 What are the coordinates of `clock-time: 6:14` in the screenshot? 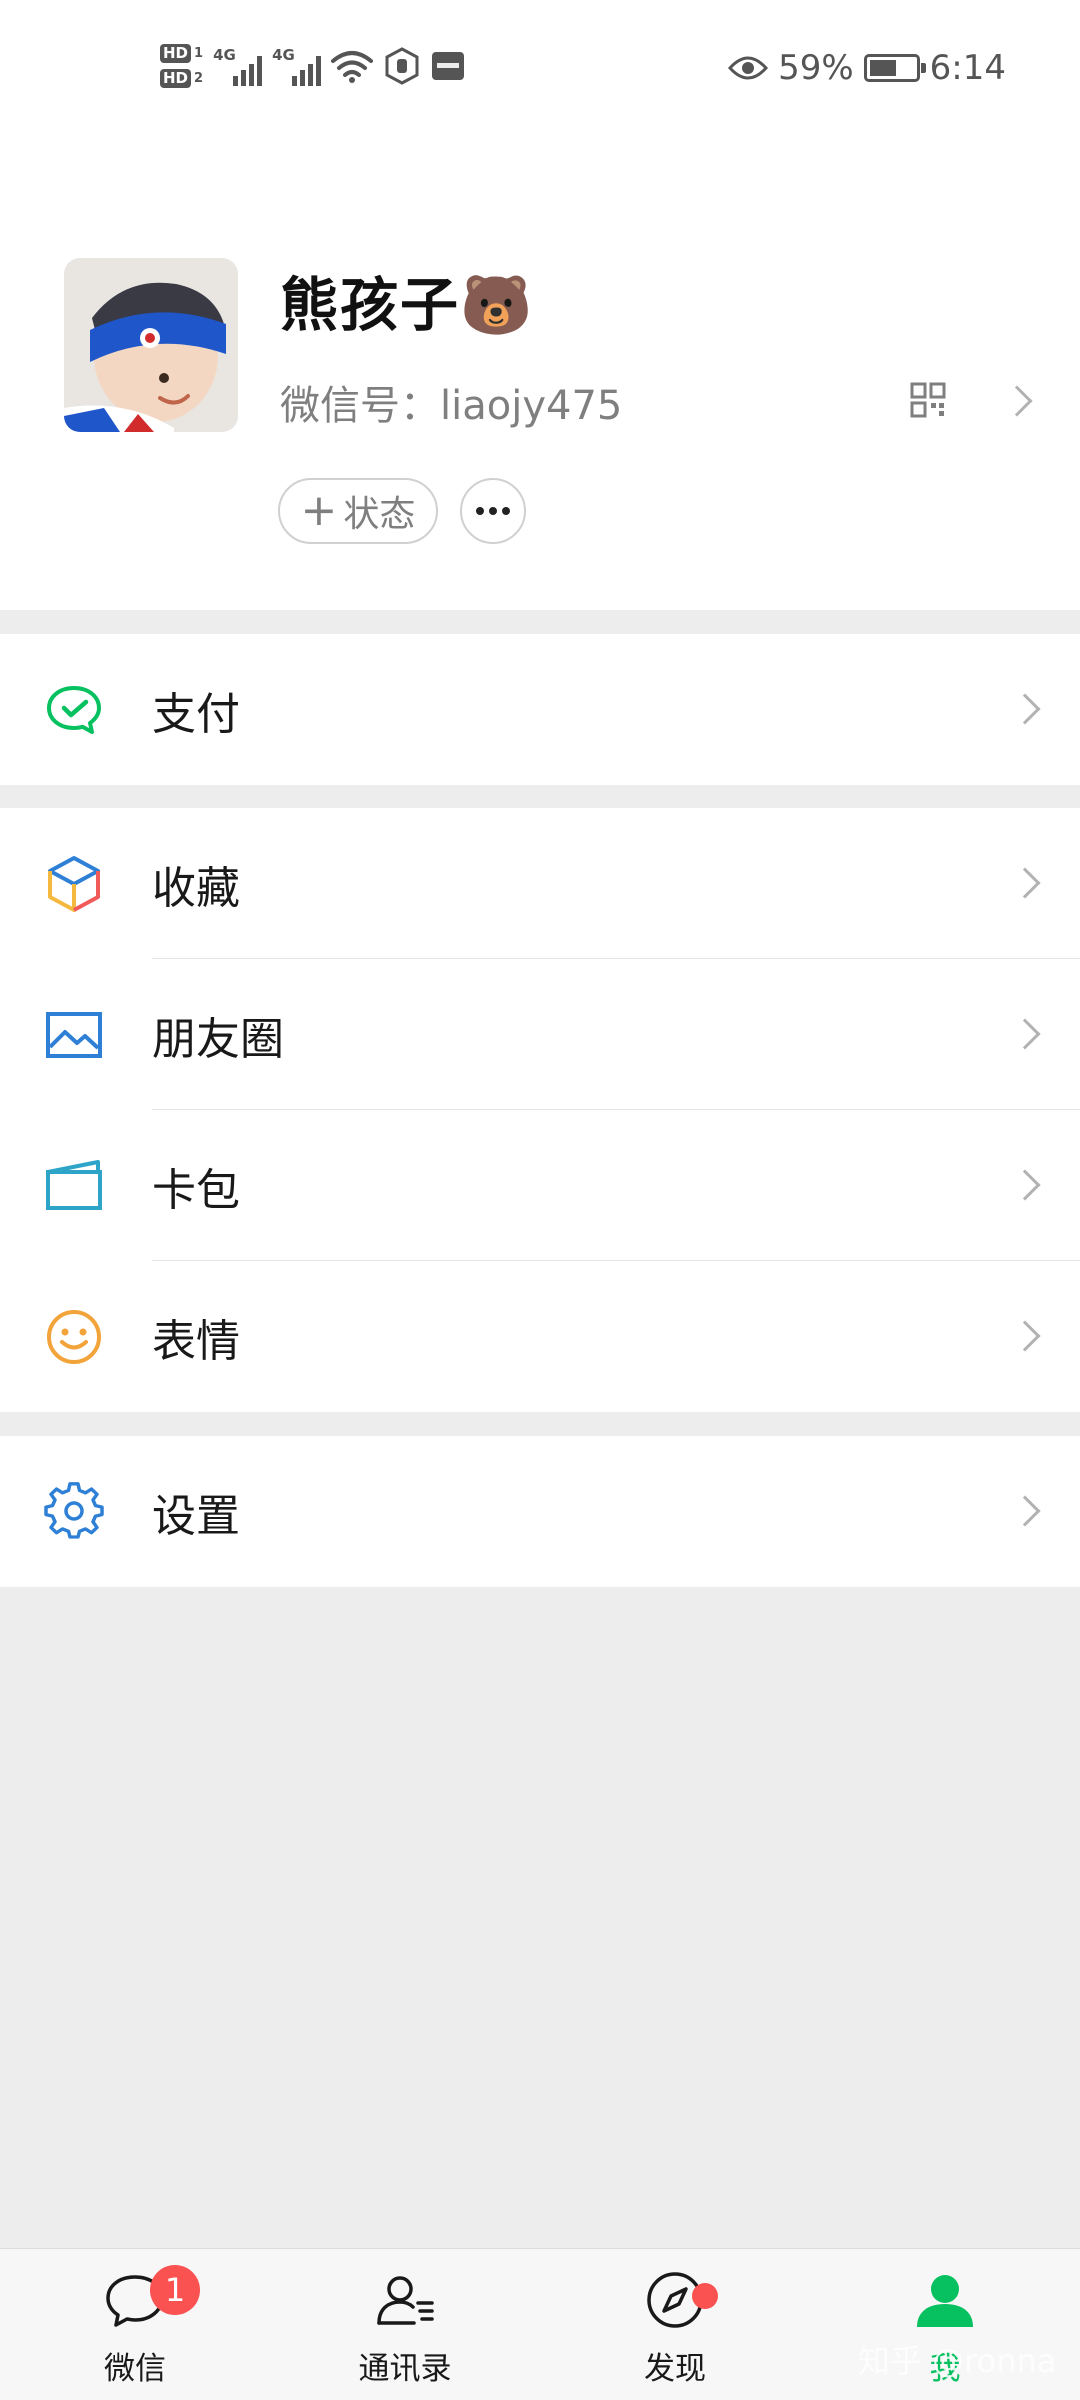 It's located at (967, 68).